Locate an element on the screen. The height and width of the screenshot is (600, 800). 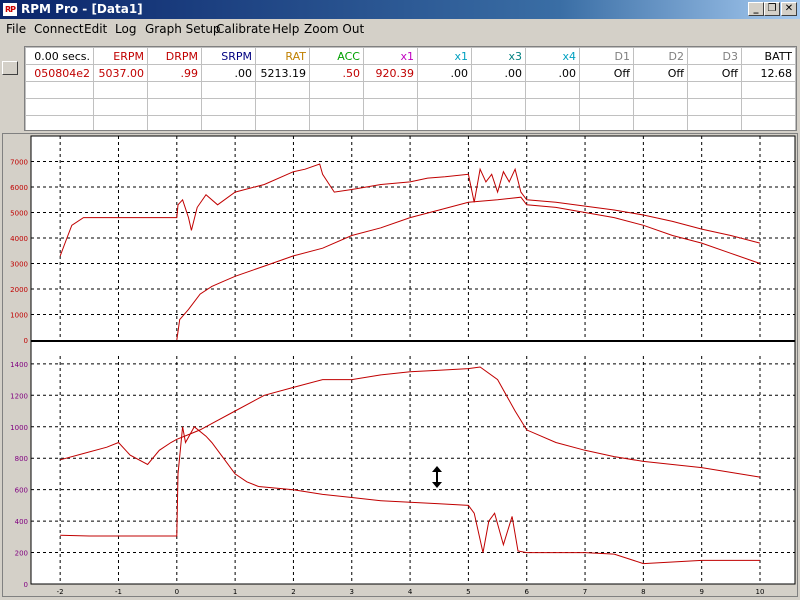
x-tick-label: 9 is located at coordinates (701, 592).